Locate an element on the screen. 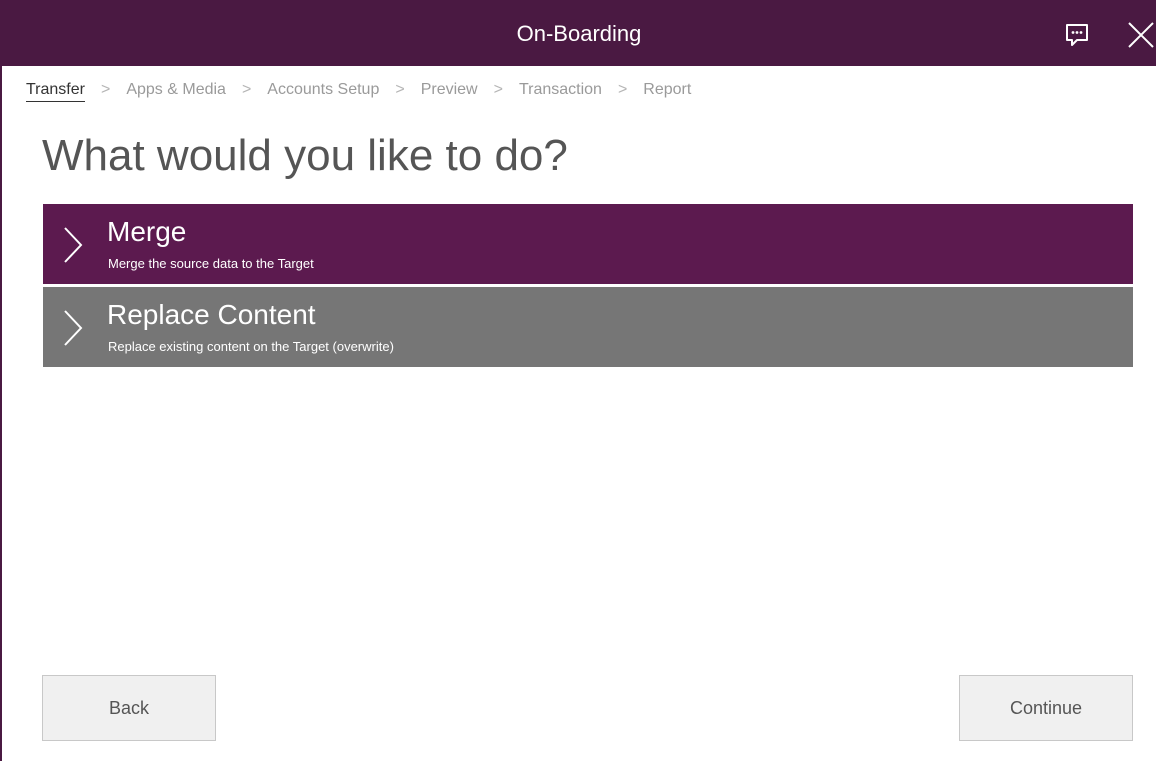  feedback-button is located at coordinates (1077, 35).